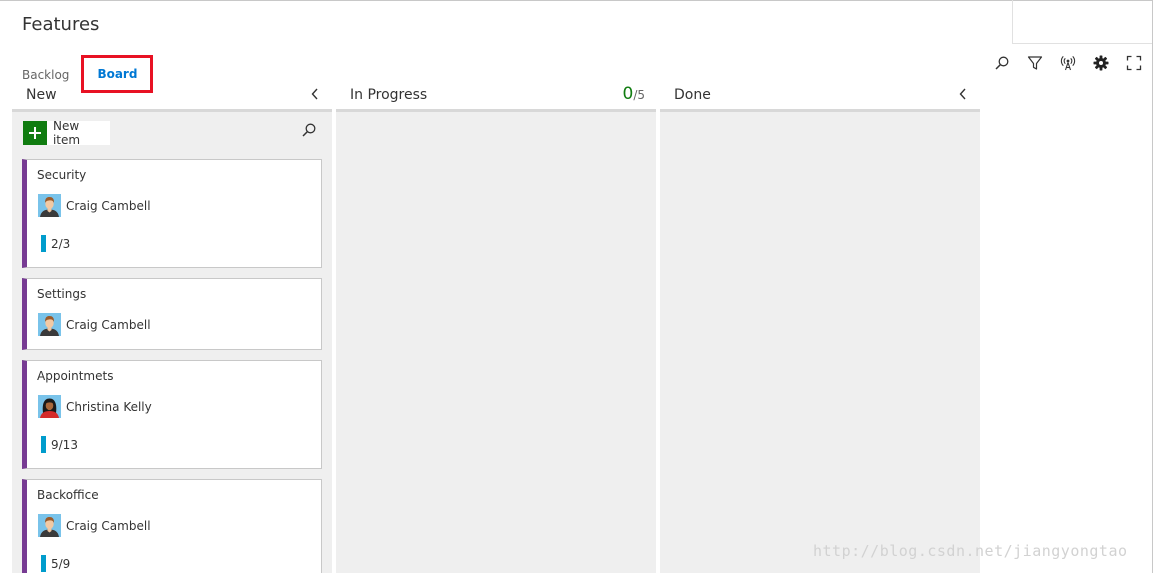 This screenshot has width=1153, height=573. I want to click on progress-text: 5/9, so click(61, 563).